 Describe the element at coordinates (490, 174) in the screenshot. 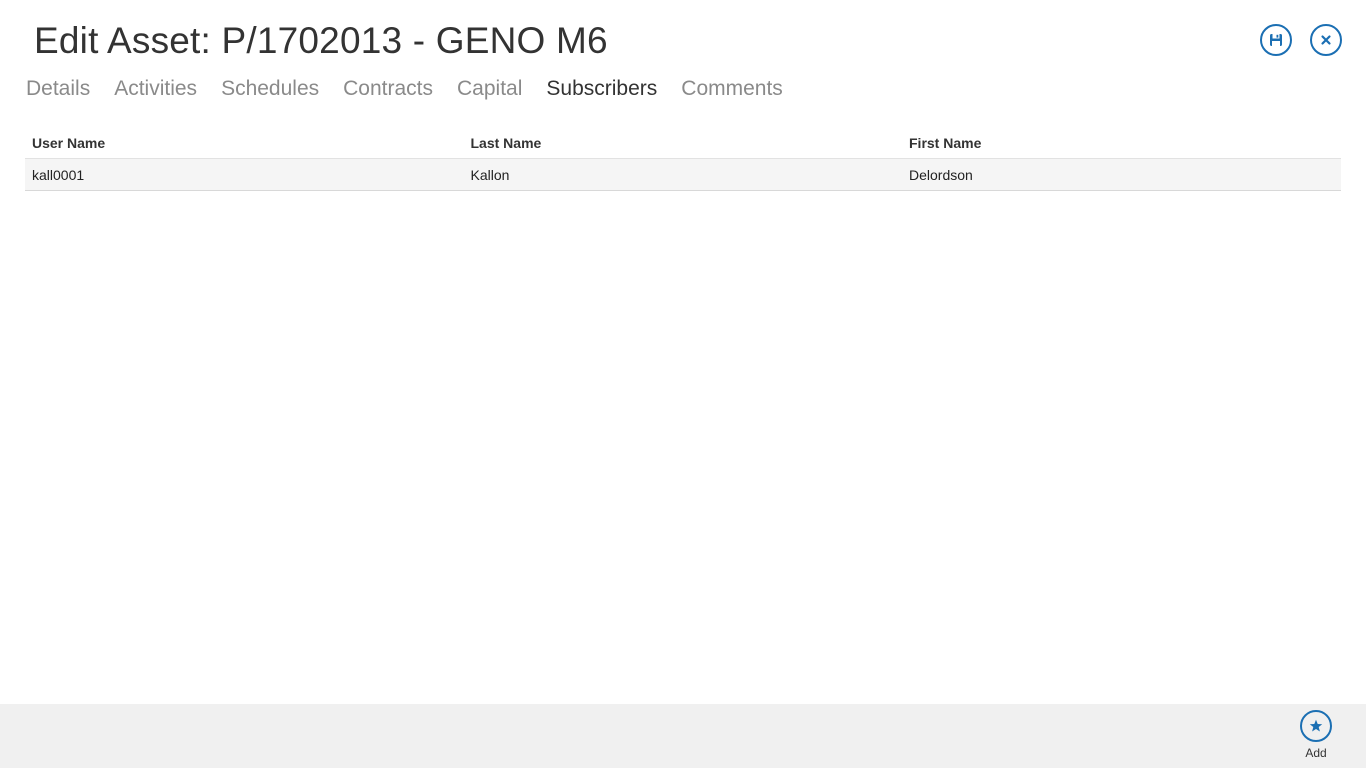

I see `cell-last-name: Kallon` at that location.